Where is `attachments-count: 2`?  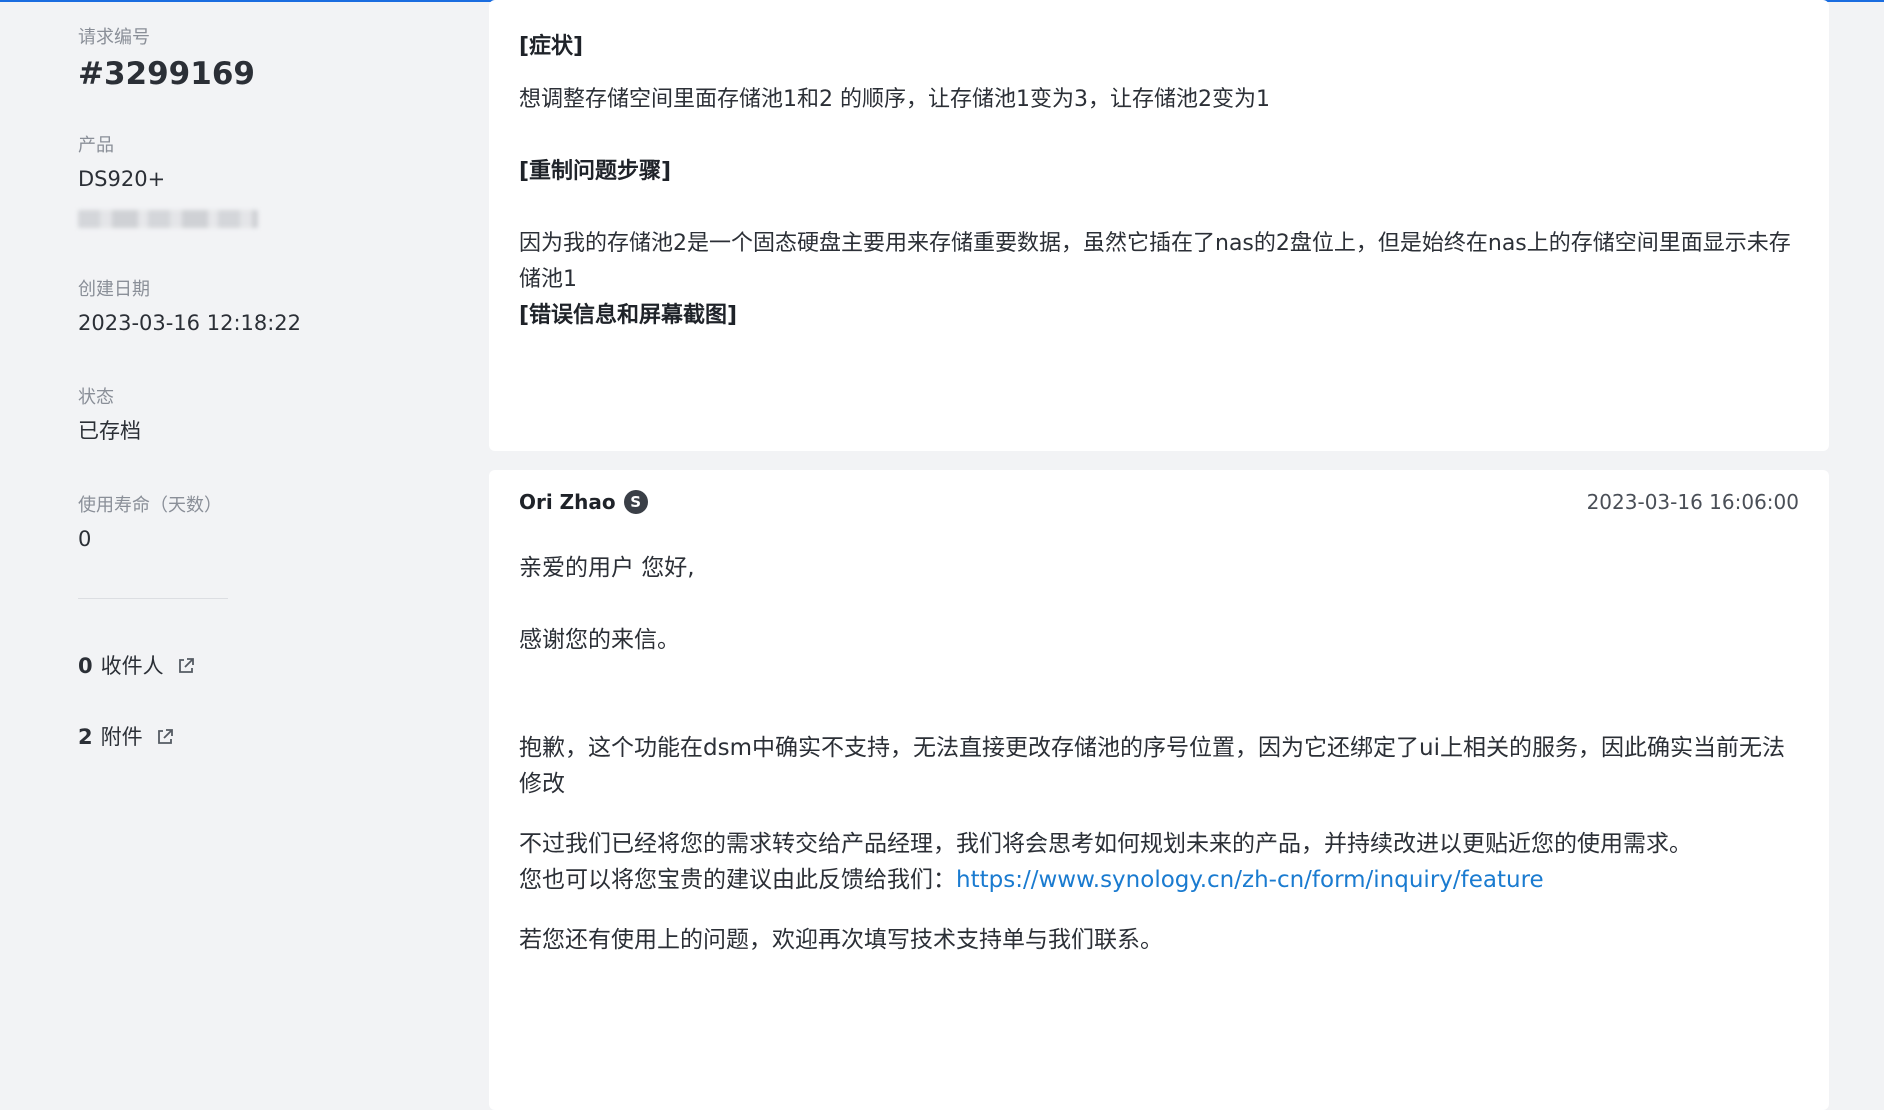 attachments-count: 2 is located at coordinates (85, 737).